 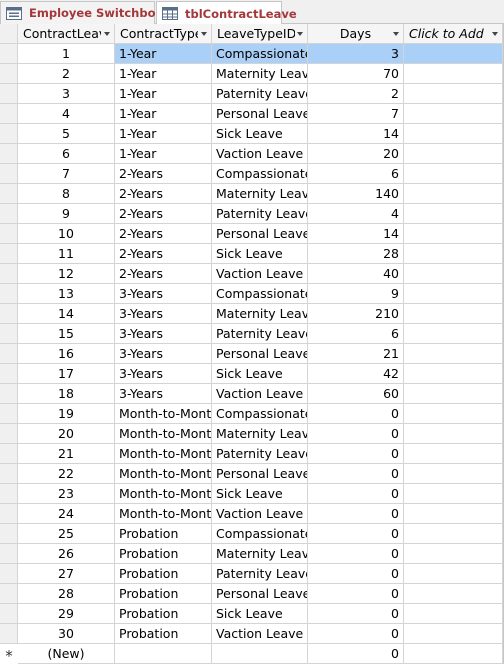 What do you see at coordinates (66, 34) in the screenshot?
I see `column-header-contractleaveid: ContractLeaveID` at bounding box center [66, 34].